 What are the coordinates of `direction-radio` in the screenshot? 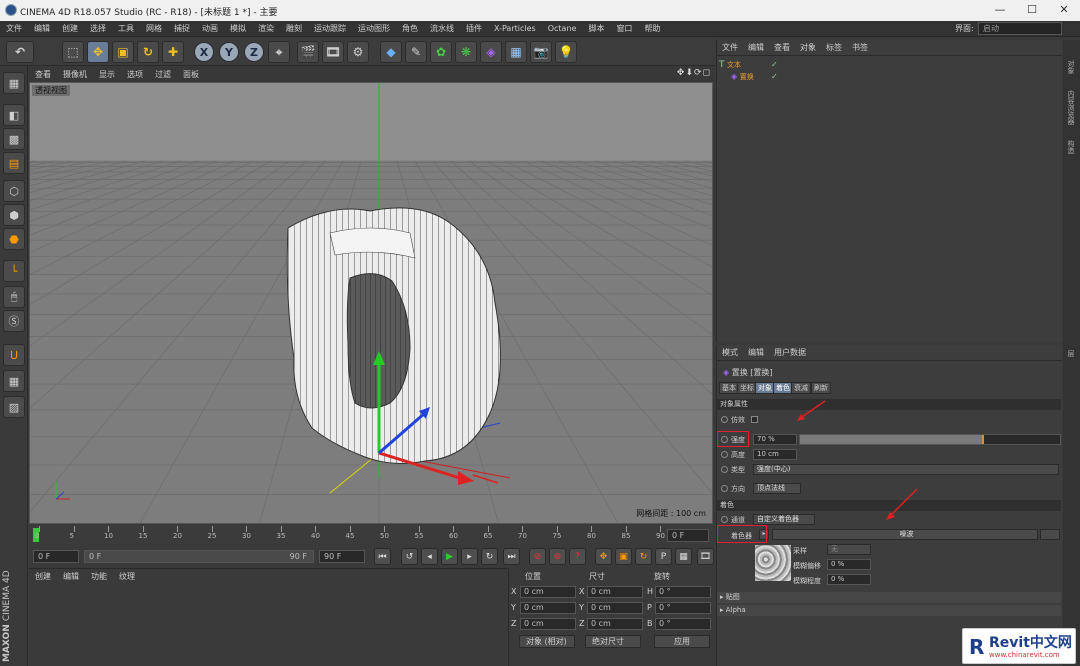 It's located at (724, 488).